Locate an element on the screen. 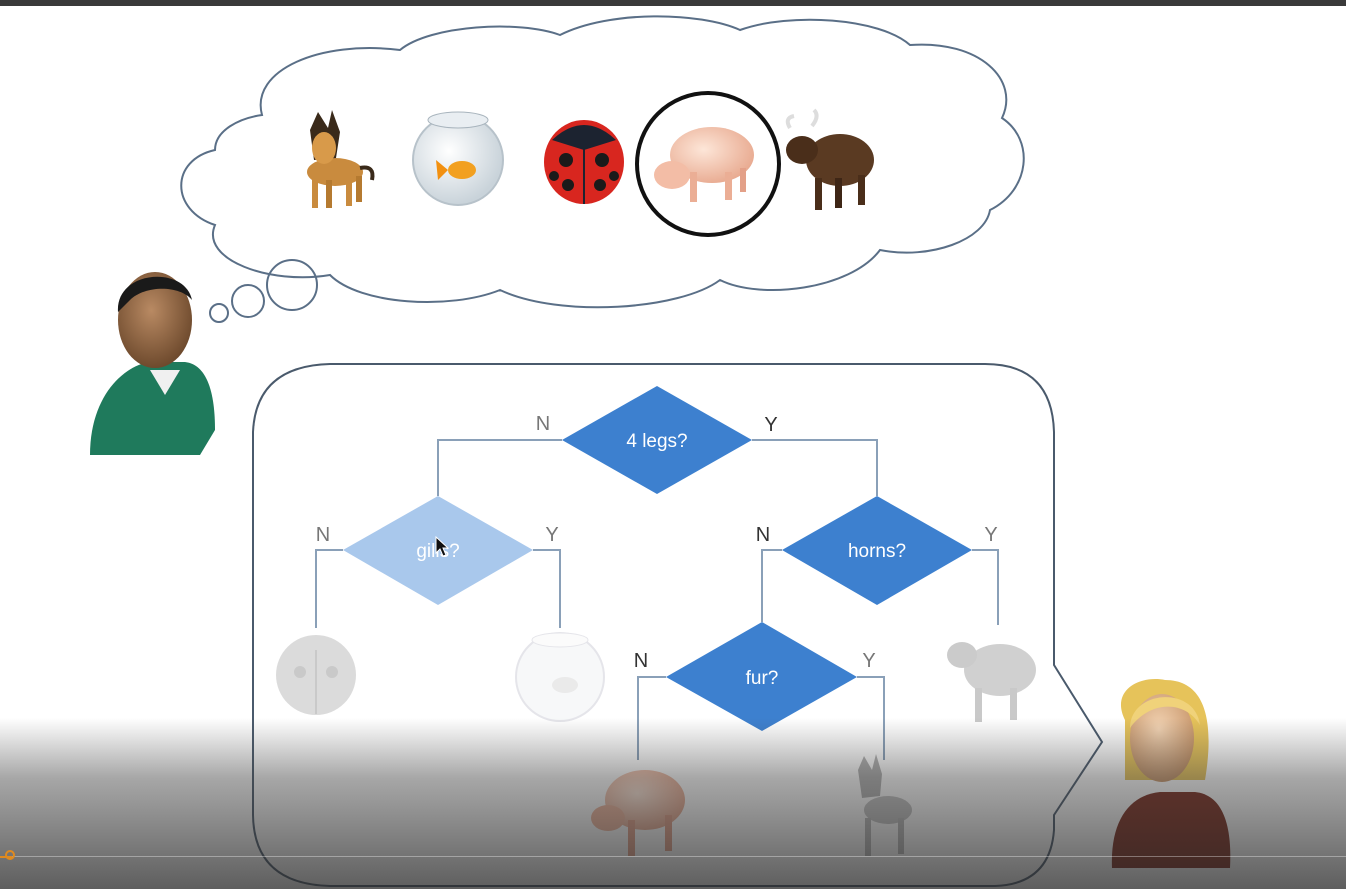 This screenshot has width=1346, height=889. pig-icon is located at coordinates (704, 164).